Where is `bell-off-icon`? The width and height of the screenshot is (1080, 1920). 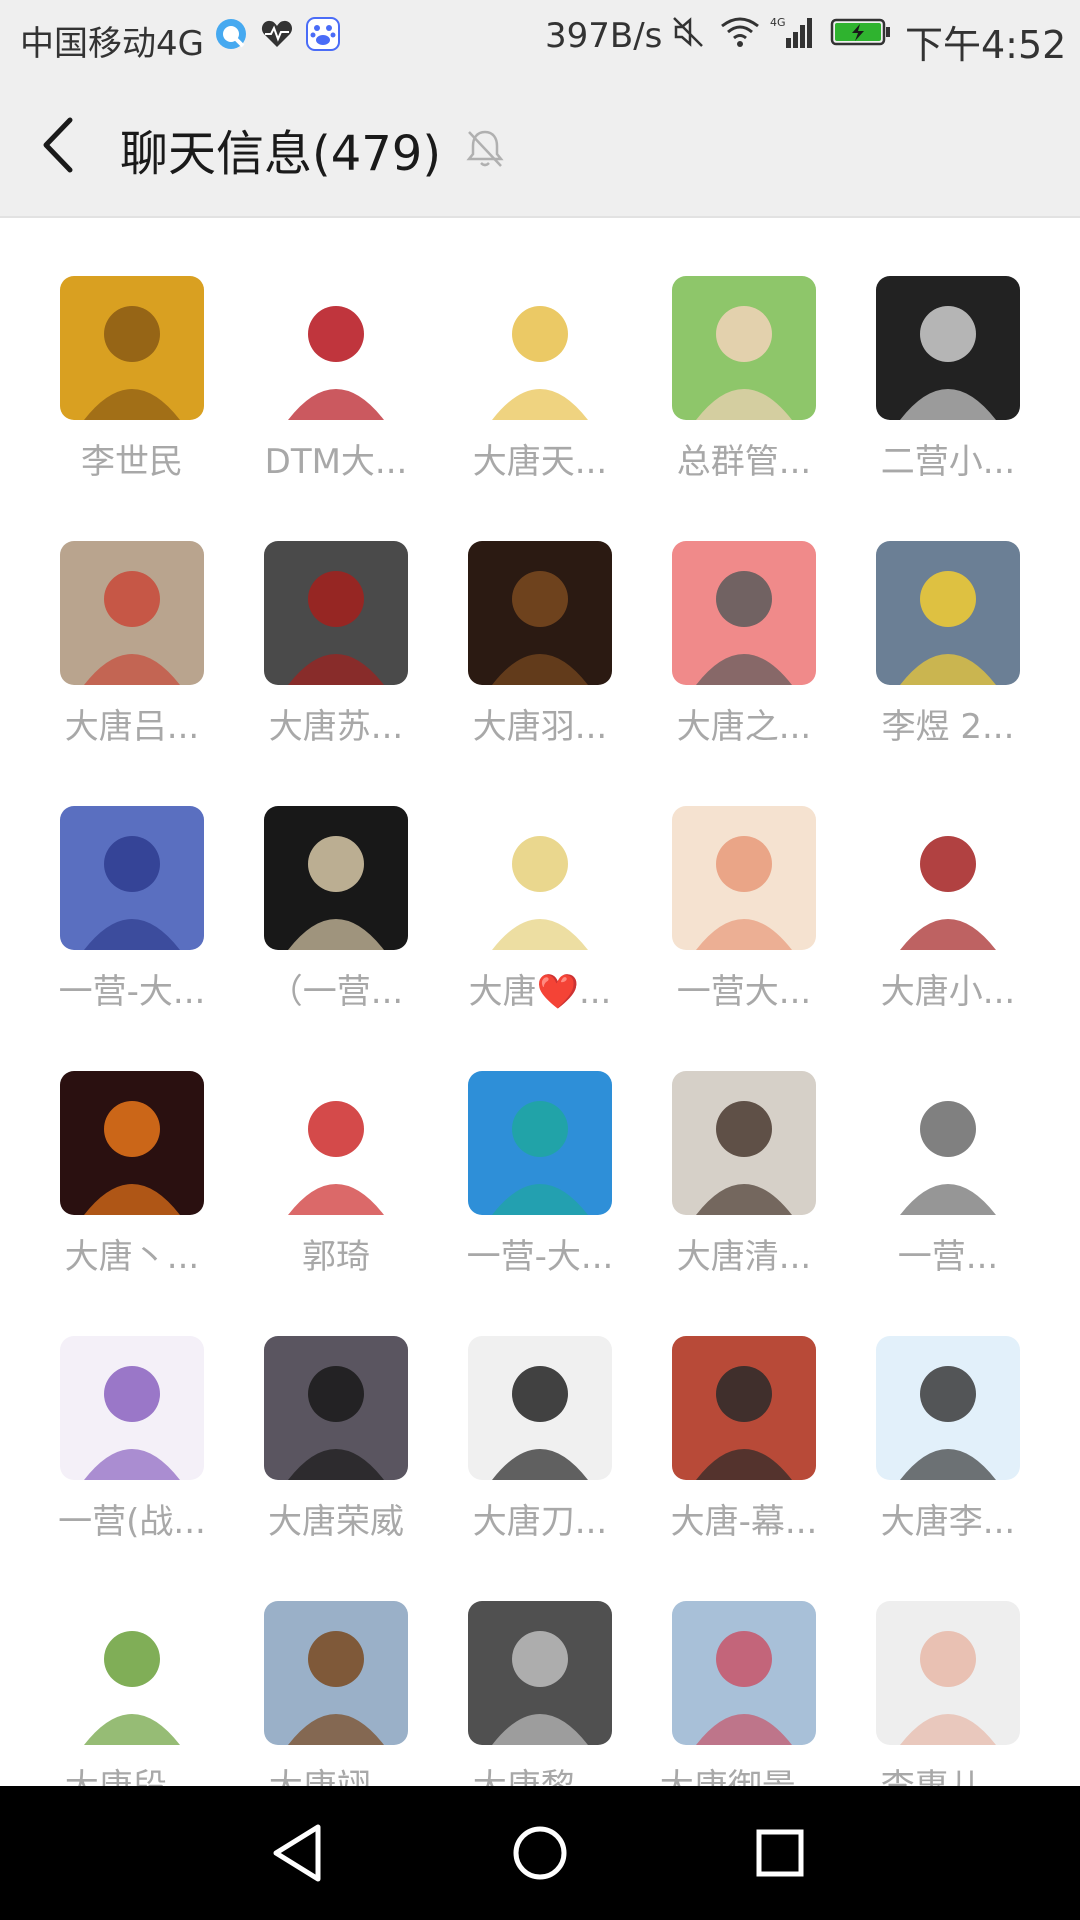
bell-off-icon is located at coordinates (485, 148).